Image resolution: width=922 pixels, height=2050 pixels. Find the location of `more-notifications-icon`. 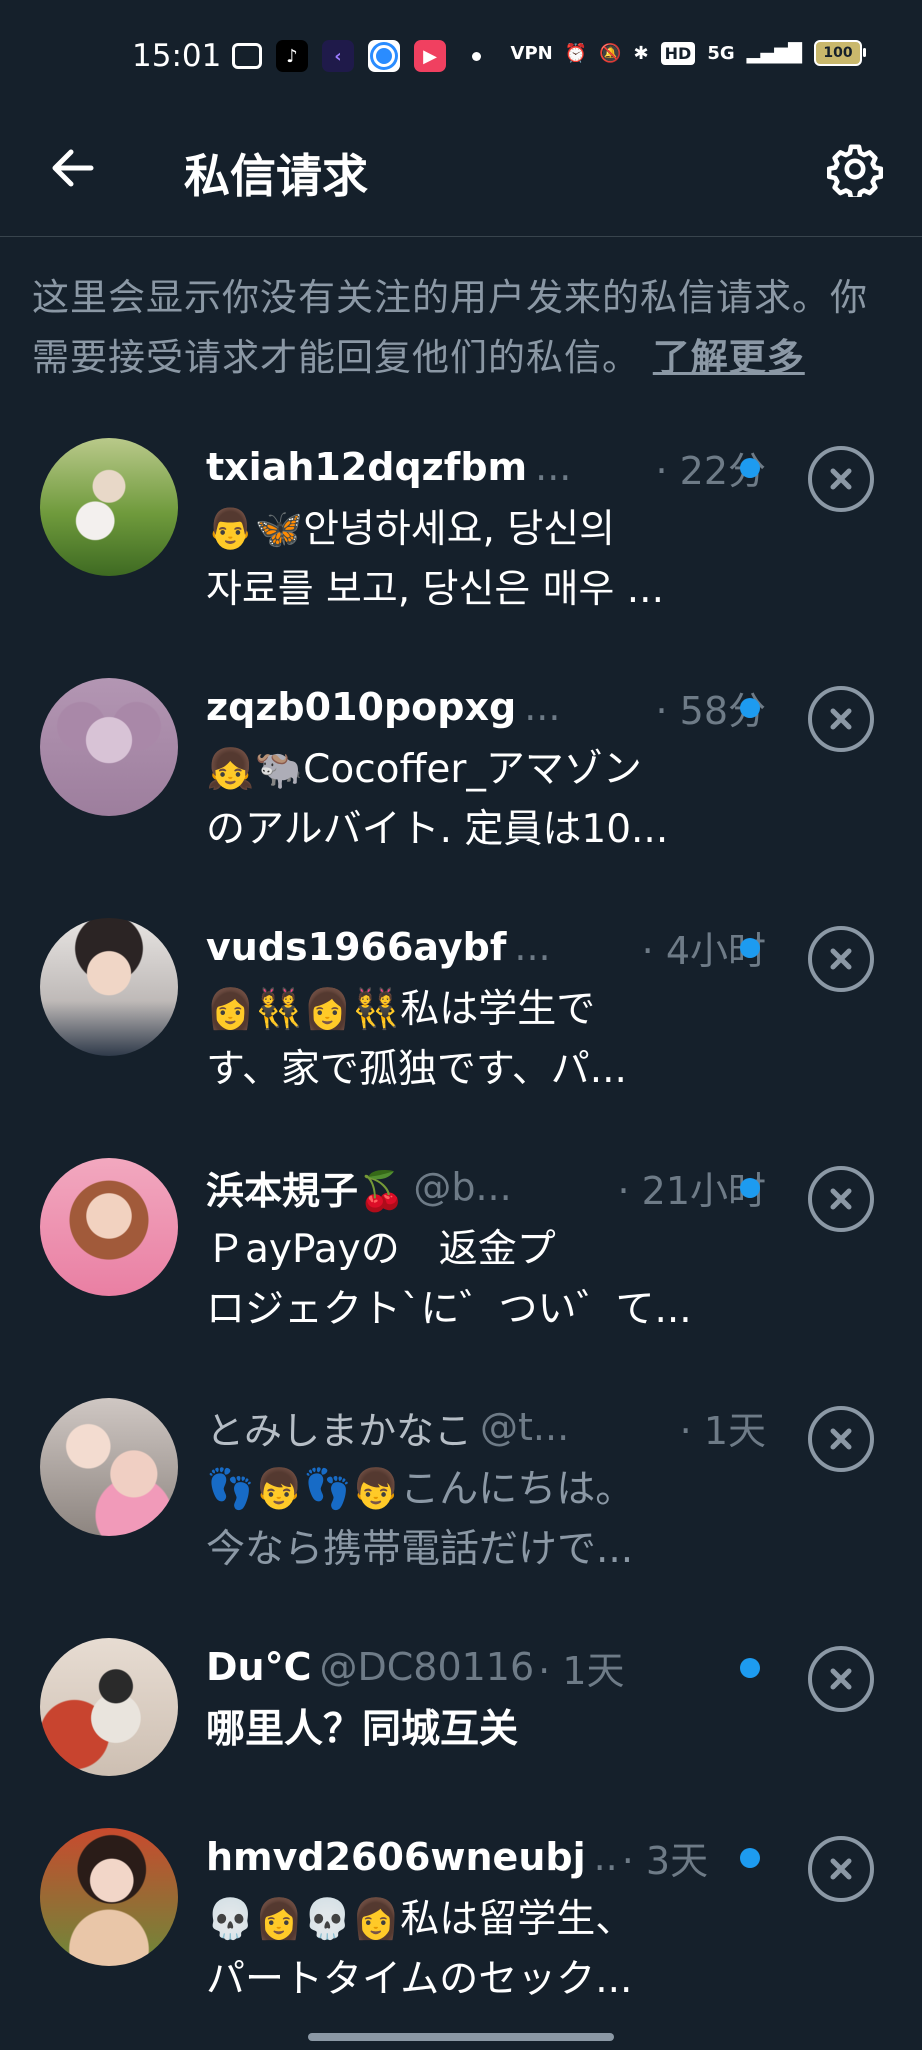

more-notifications-icon is located at coordinates (476, 56).